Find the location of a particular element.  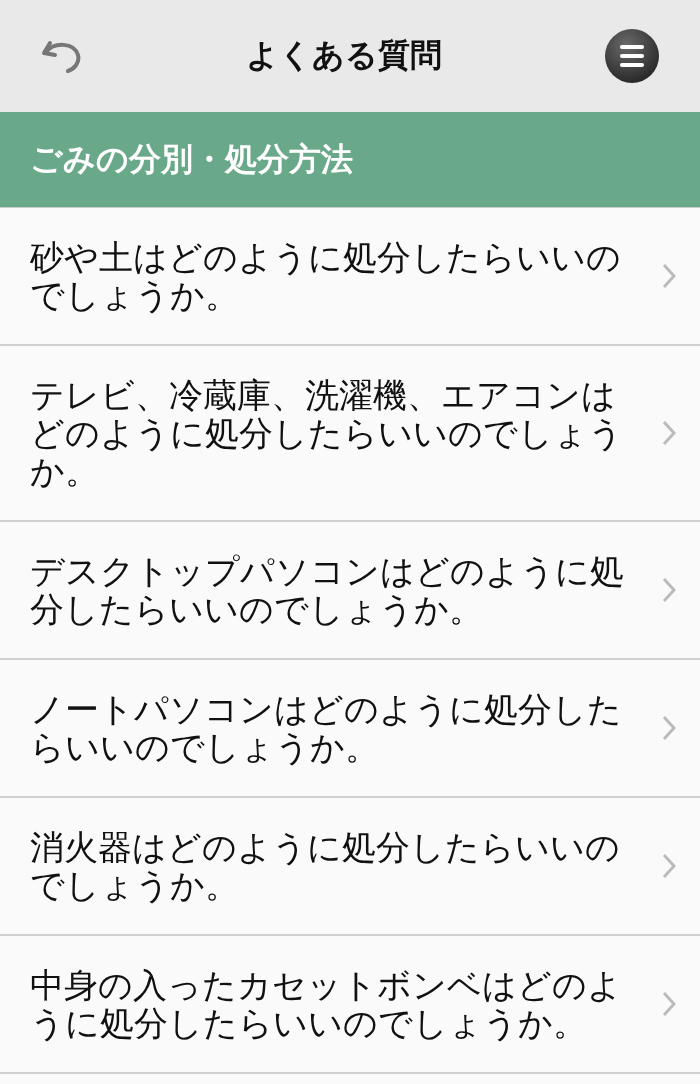

section-header: ごみの分別・処分方法 is located at coordinates (350, 160).